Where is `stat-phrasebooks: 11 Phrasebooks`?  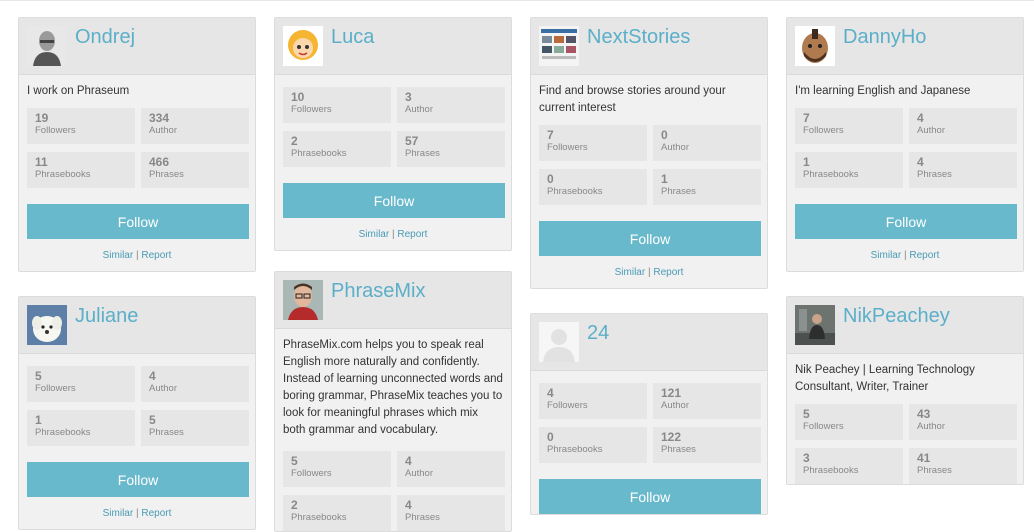 stat-phrasebooks: 11 Phrasebooks is located at coordinates (81, 170).